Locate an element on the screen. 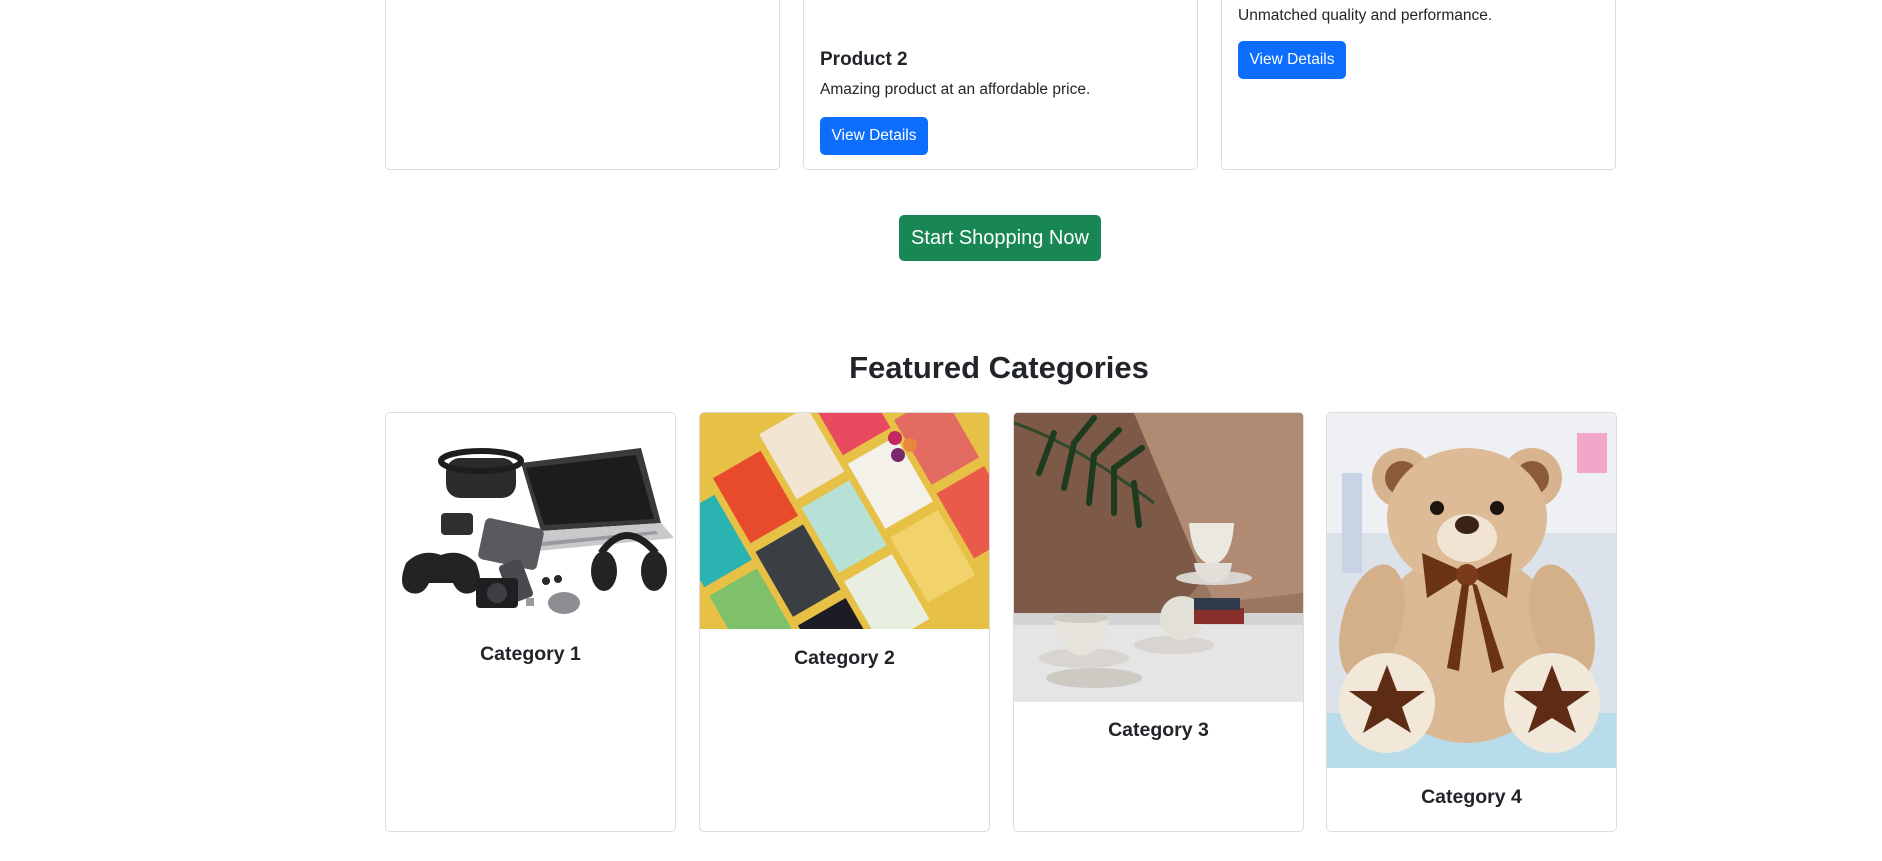 Image resolution: width=1882 pixels, height=861 pixels. home-tableware-image is located at coordinates (1158, 557).